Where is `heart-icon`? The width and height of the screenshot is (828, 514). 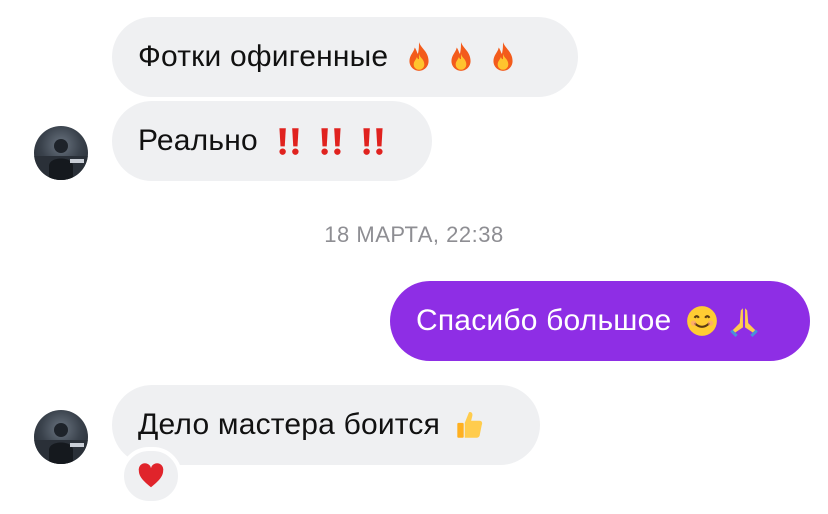 heart-icon is located at coordinates (151, 475).